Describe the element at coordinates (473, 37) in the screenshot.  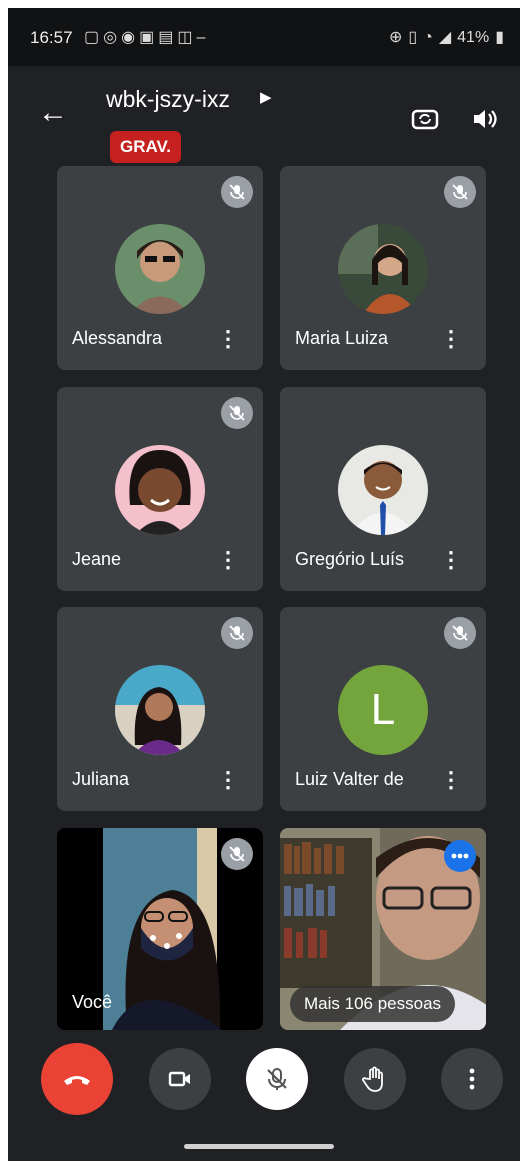
I see `battery-level: 41%` at that location.